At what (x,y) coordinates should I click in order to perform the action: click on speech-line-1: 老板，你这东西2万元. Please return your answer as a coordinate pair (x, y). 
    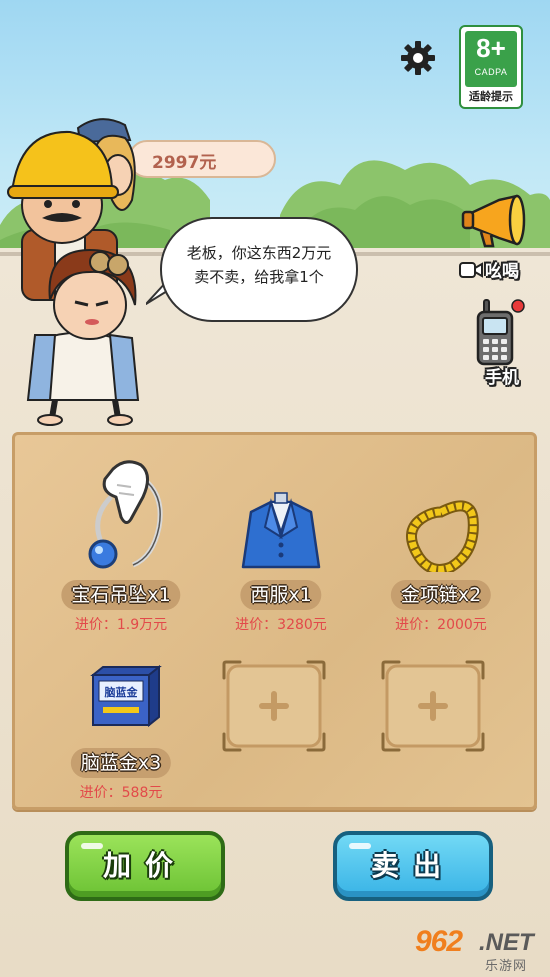
    Looking at the image, I should click on (259, 253).